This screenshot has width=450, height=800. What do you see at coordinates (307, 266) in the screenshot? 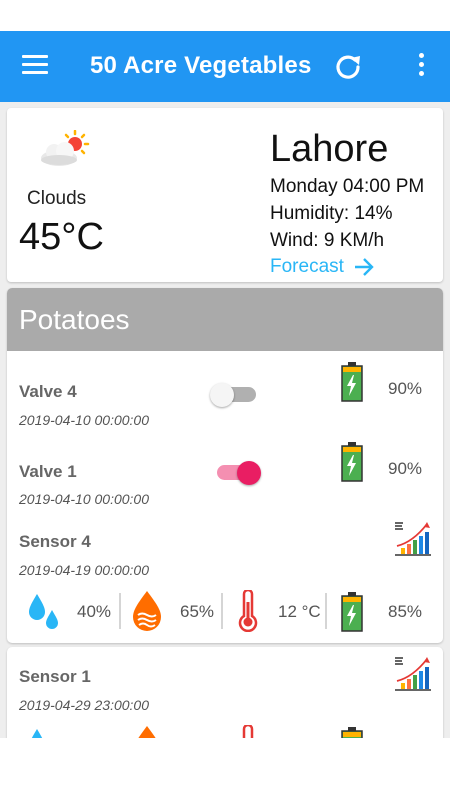
I see `forecast-label: Forecast` at bounding box center [307, 266].